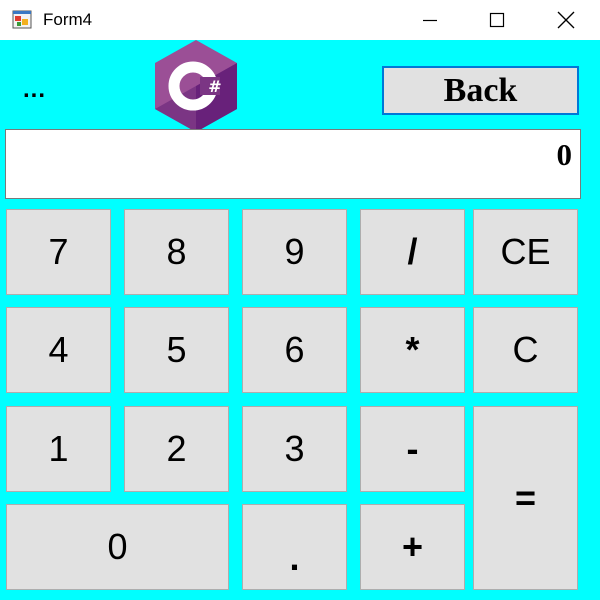 This screenshot has width=600, height=600. What do you see at coordinates (58, 252) in the screenshot?
I see `key-7: 7` at bounding box center [58, 252].